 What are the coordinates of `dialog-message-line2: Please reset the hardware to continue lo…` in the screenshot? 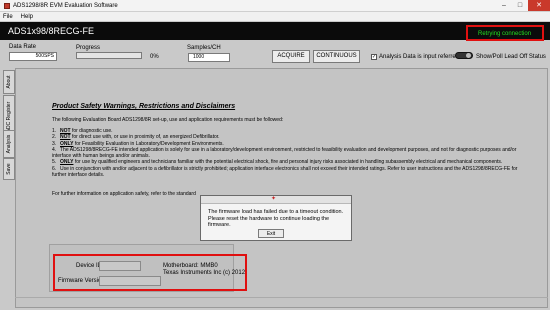 It's located at (269, 222).